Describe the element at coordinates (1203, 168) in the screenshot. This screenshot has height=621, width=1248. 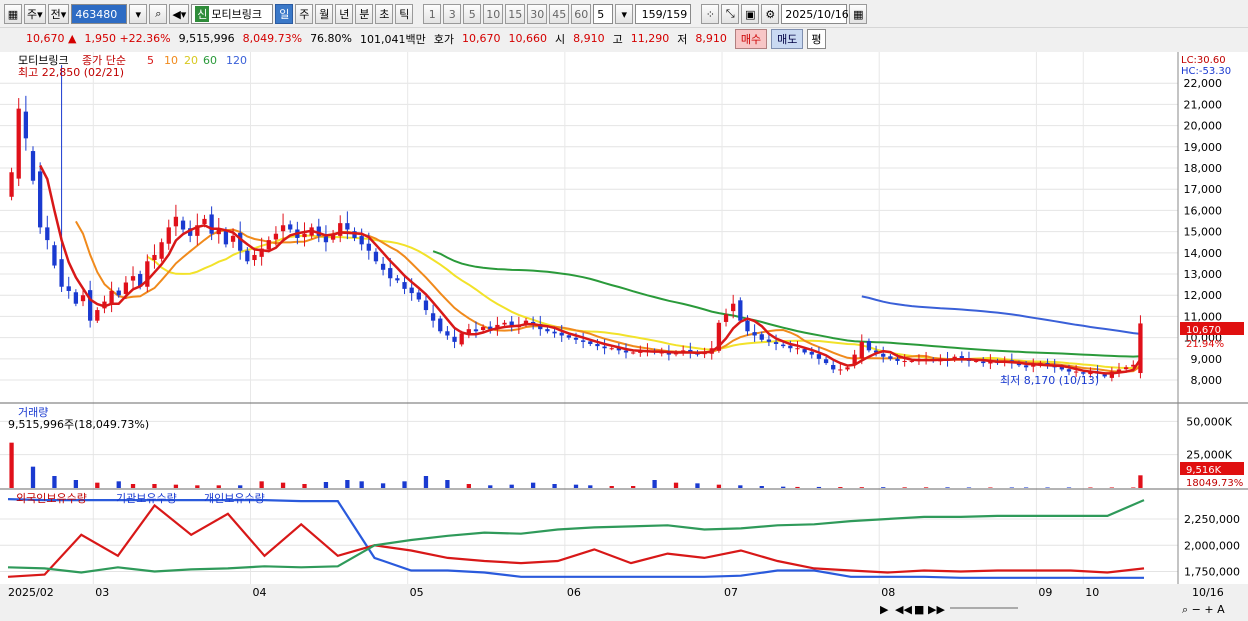
I see `price-tick-label: 18,000` at that location.